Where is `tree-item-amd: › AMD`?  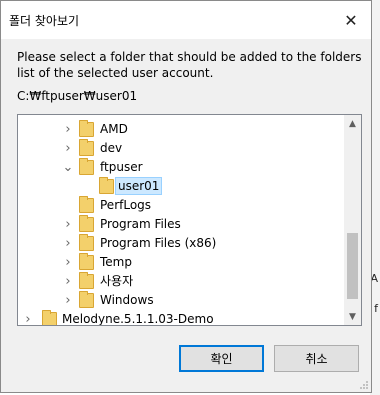
tree-item-amd: › AMD is located at coordinates (180, 129).